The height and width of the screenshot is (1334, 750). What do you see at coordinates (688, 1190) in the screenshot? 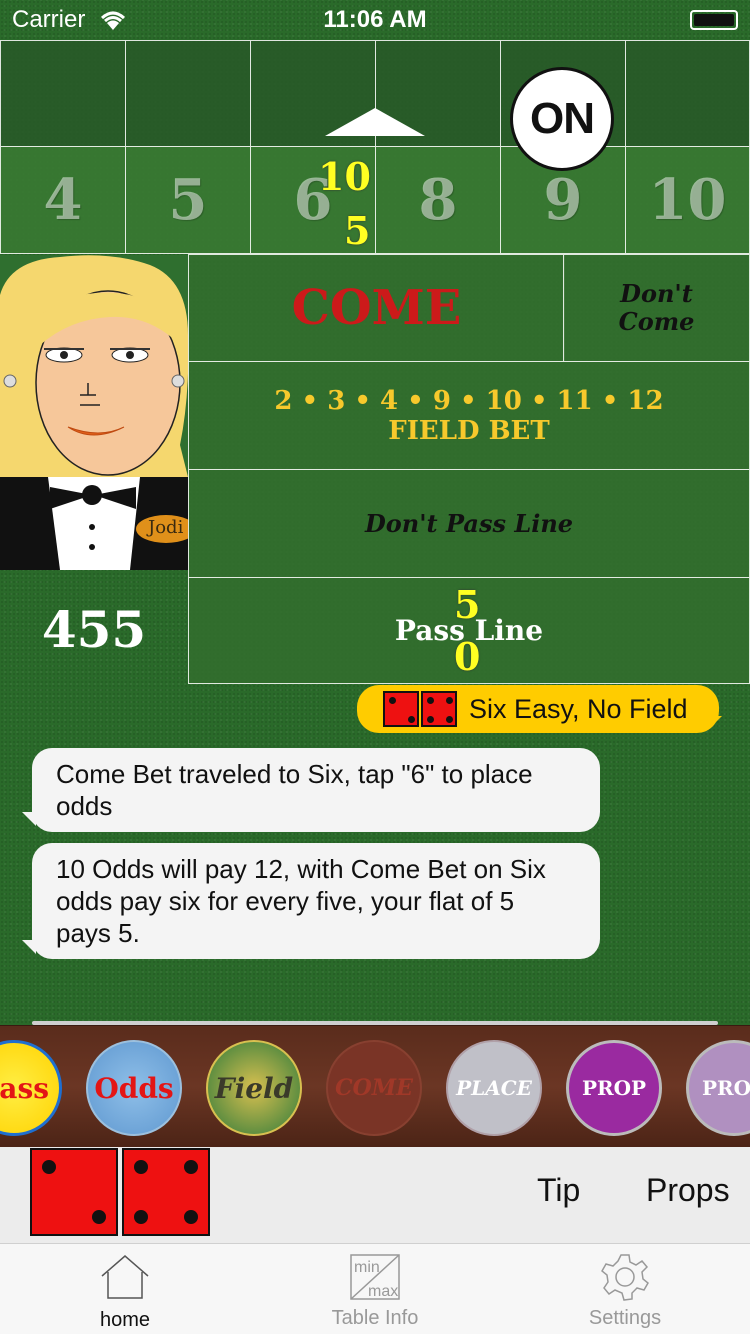
I see `props-button: Props` at bounding box center [688, 1190].